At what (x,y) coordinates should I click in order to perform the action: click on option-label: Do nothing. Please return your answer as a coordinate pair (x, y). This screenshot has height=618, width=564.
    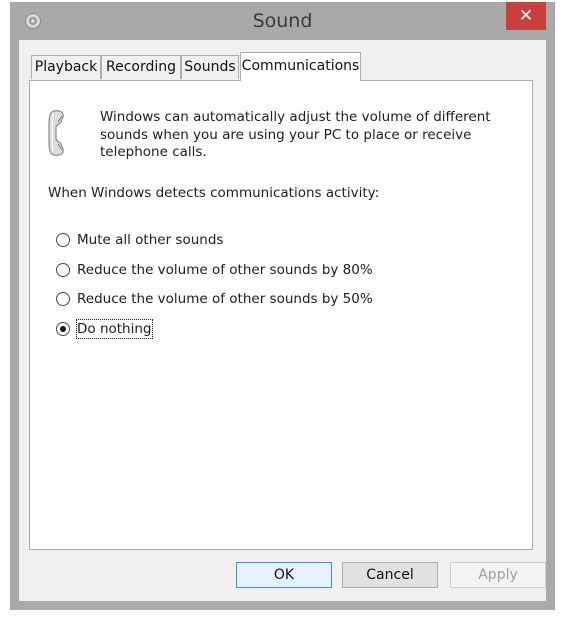
    Looking at the image, I should click on (114, 329).